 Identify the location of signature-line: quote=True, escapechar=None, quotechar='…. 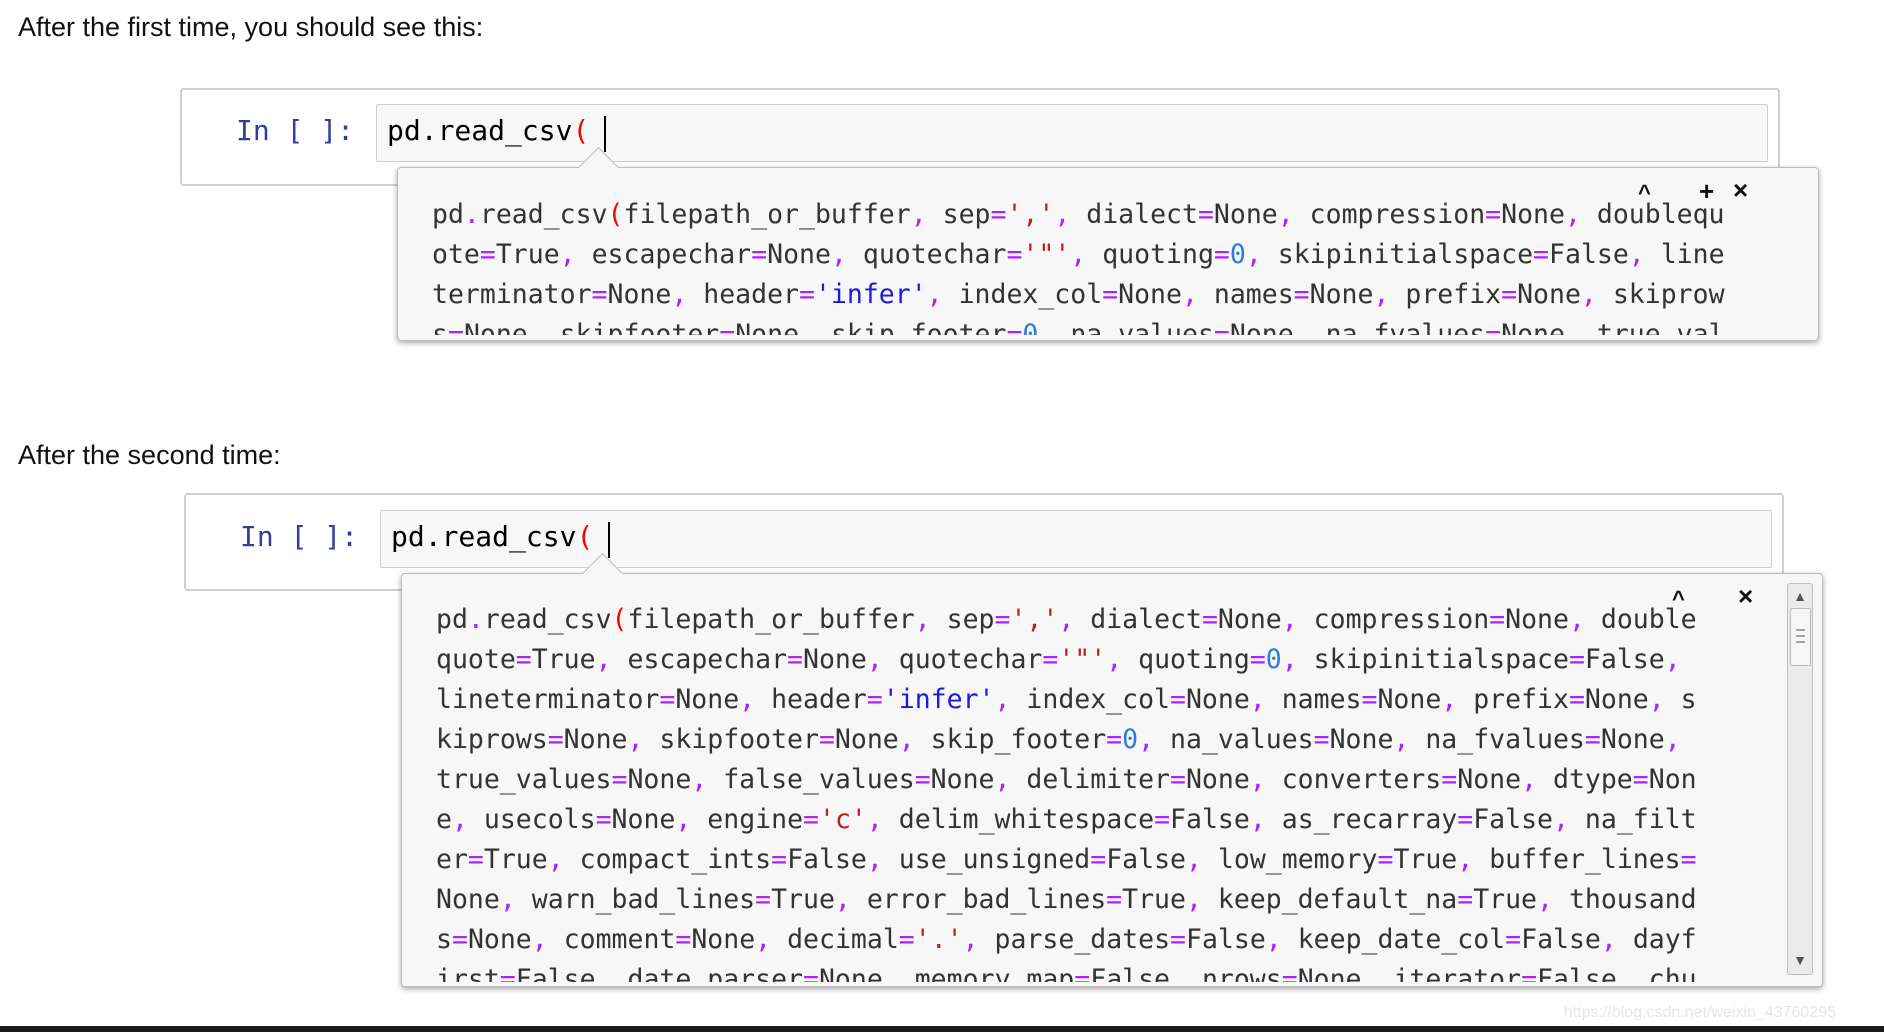
(1058, 659).